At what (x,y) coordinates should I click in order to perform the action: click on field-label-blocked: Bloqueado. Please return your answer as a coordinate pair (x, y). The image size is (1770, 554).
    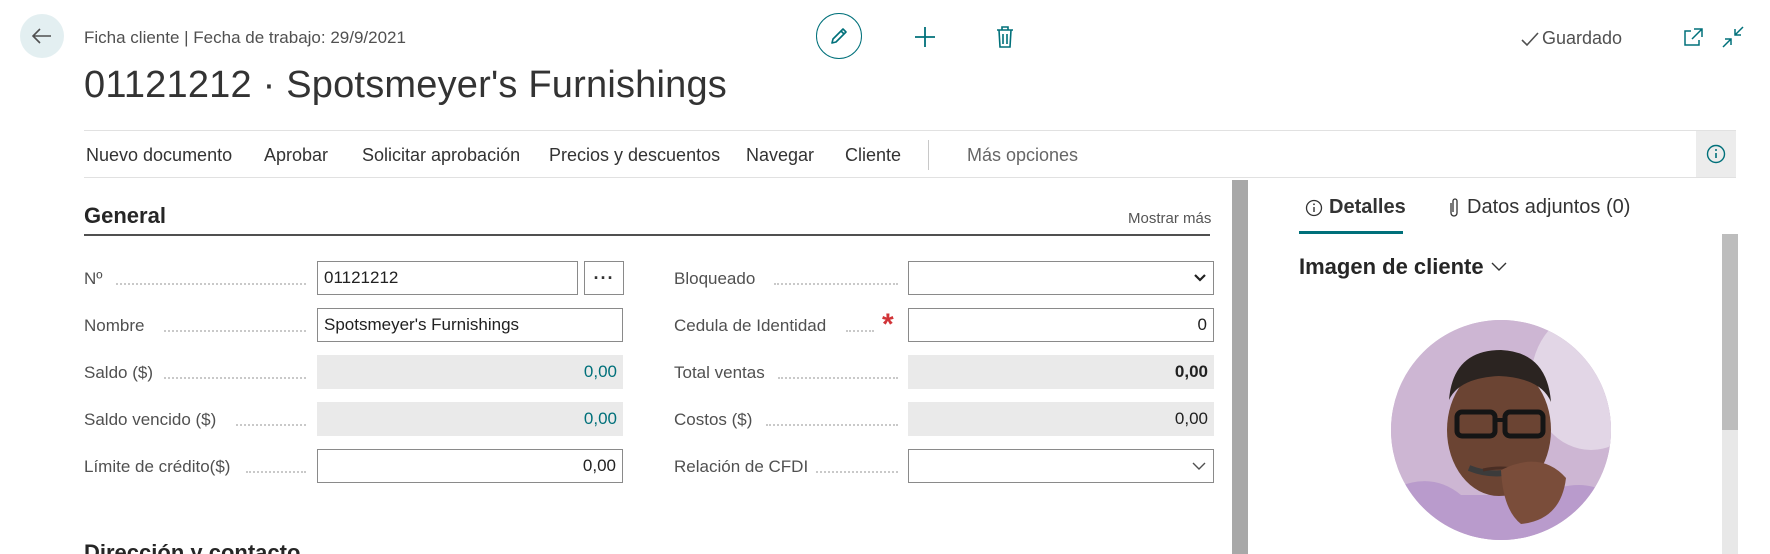
    Looking at the image, I should click on (715, 278).